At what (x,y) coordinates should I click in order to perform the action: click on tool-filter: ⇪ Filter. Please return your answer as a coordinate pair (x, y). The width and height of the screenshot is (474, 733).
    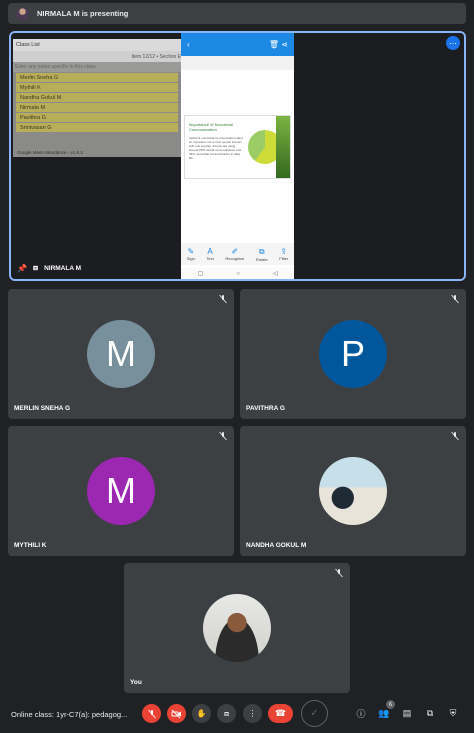
    Looking at the image, I should click on (284, 254).